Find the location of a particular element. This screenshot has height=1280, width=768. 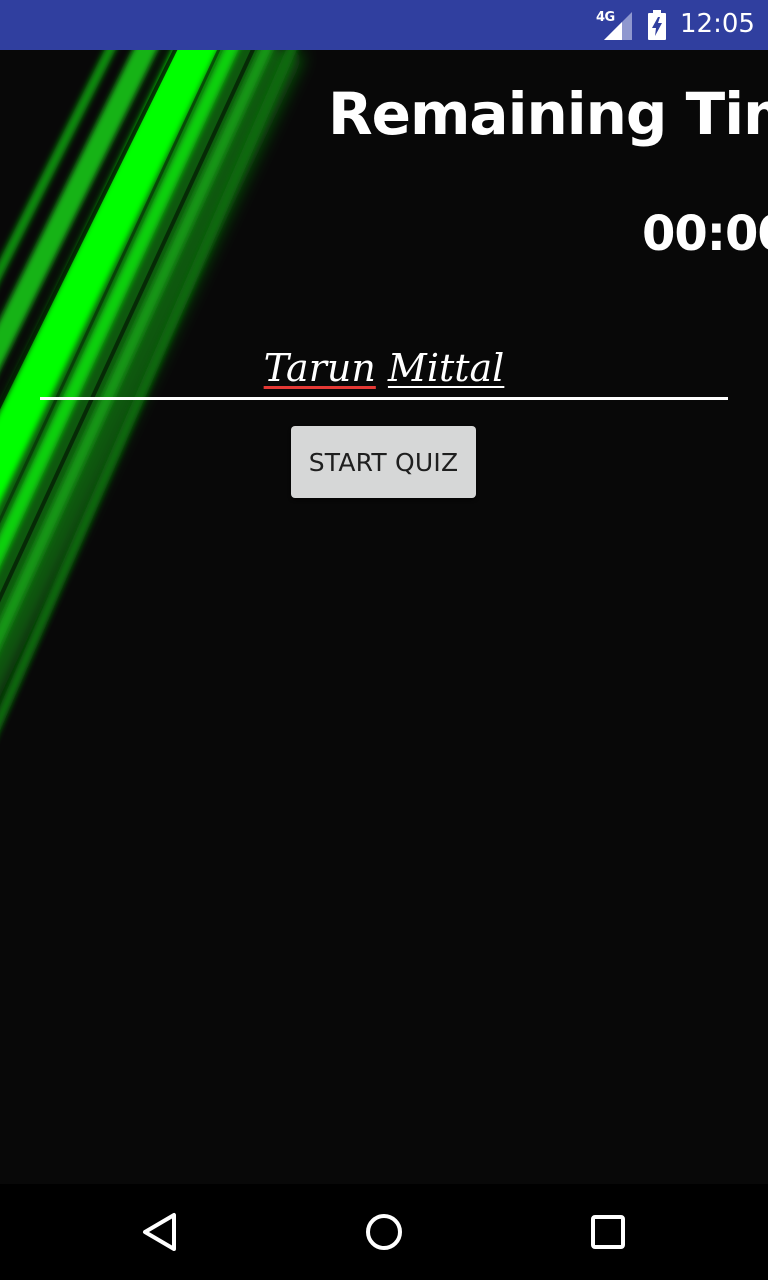

name-input-value: Tarun Mittal is located at coordinates (384, 368).